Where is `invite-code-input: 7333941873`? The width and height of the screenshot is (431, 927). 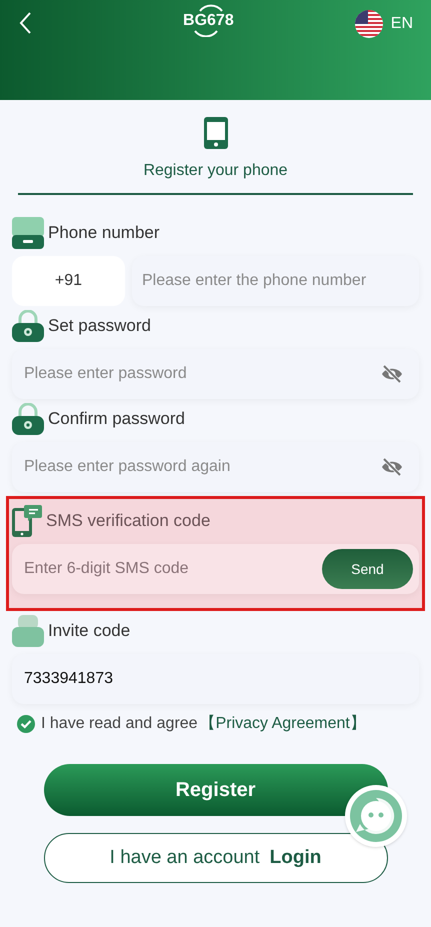 invite-code-input: 7333941873 is located at coordinates (215, 679).